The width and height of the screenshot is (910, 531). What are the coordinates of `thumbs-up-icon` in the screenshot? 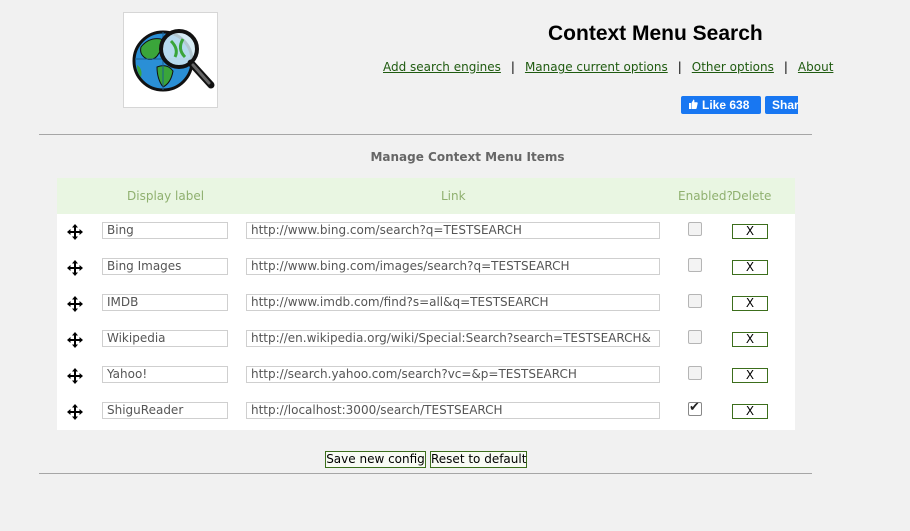 It's located at (693, 104).